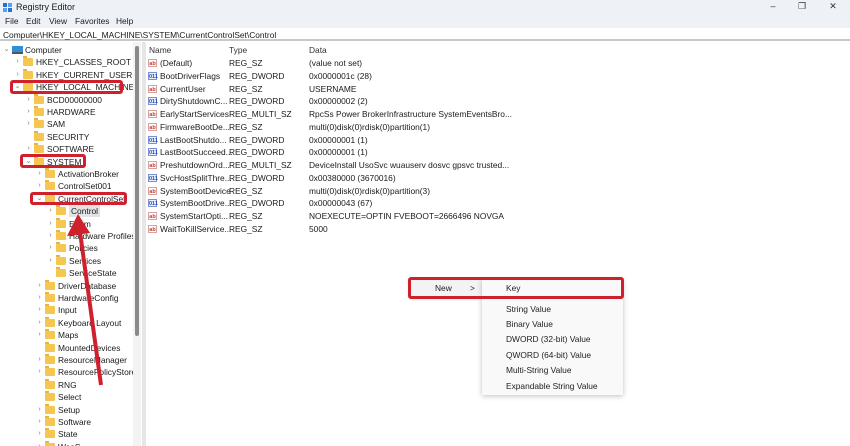 The image size is (850, 446). What do you see at coordinates (68, 335) in the screenshot?
I see `tree-item-label: Maps` at bounding box center [68, 335].